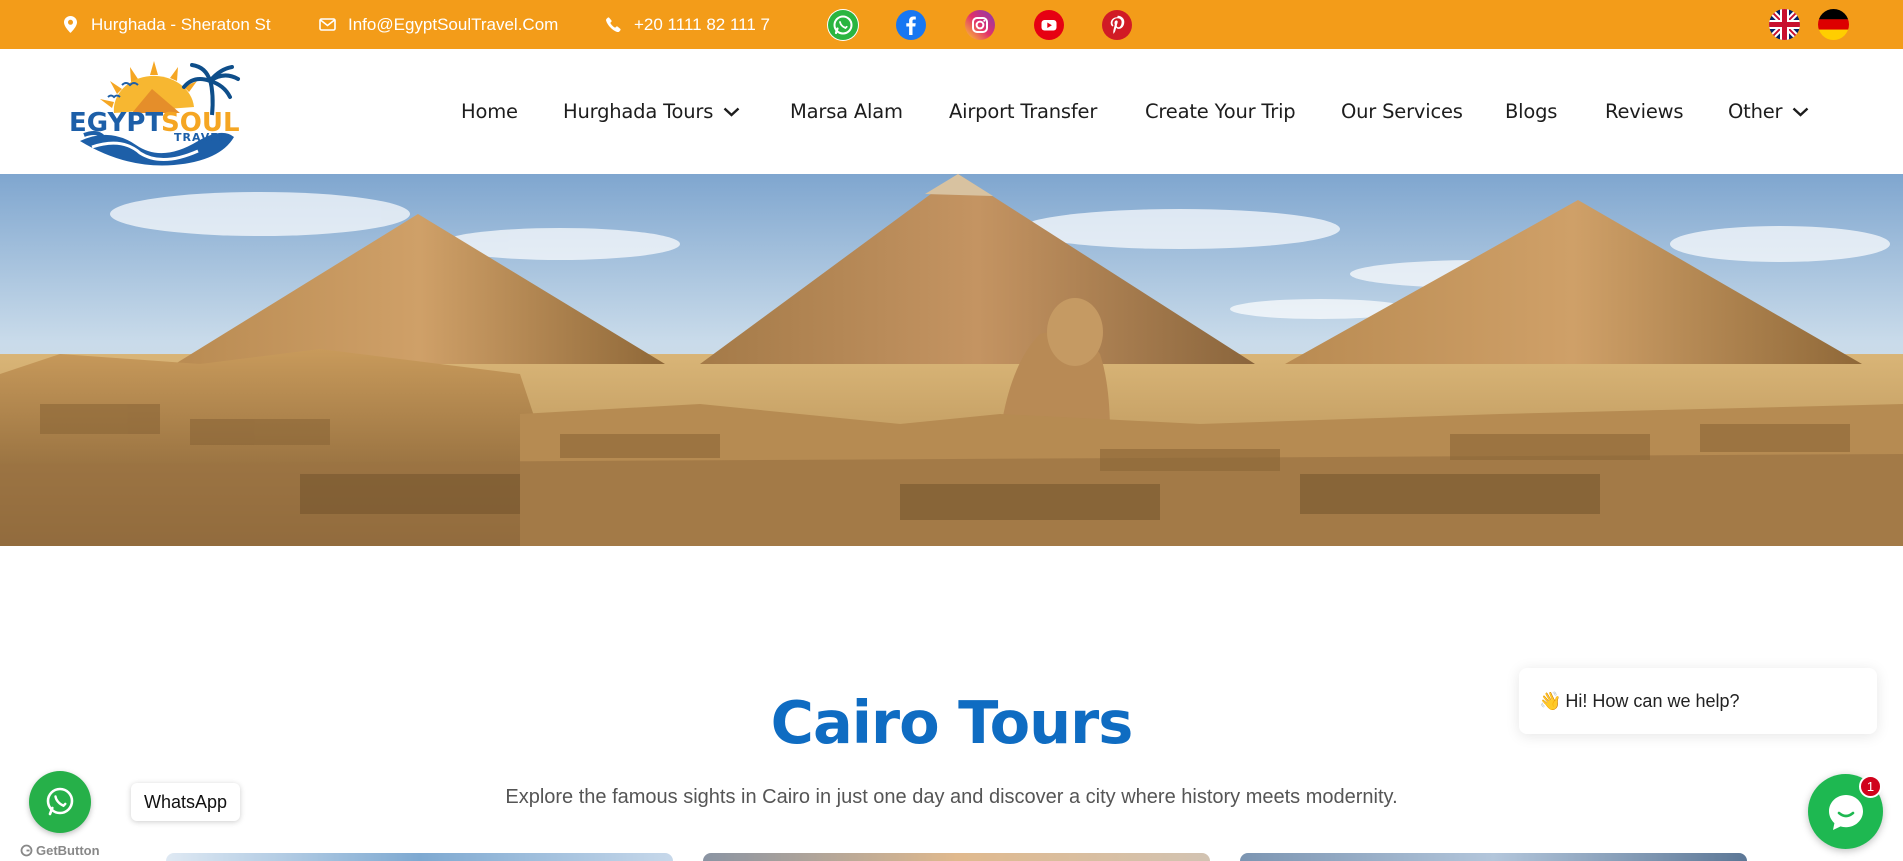  I want to click on nav-hurghada-tours-label: Hurghada Tours, so click(638, 111).